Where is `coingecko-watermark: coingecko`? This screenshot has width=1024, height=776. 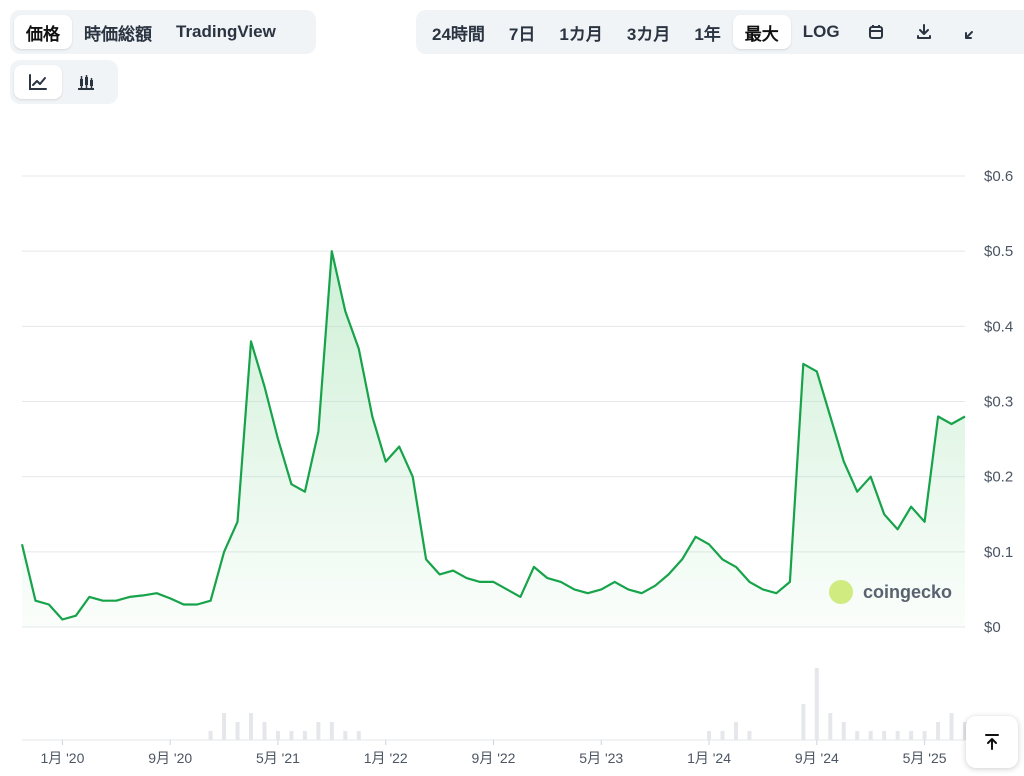
coingecko-watermark: coingecko is located at coordinates (890, 592).